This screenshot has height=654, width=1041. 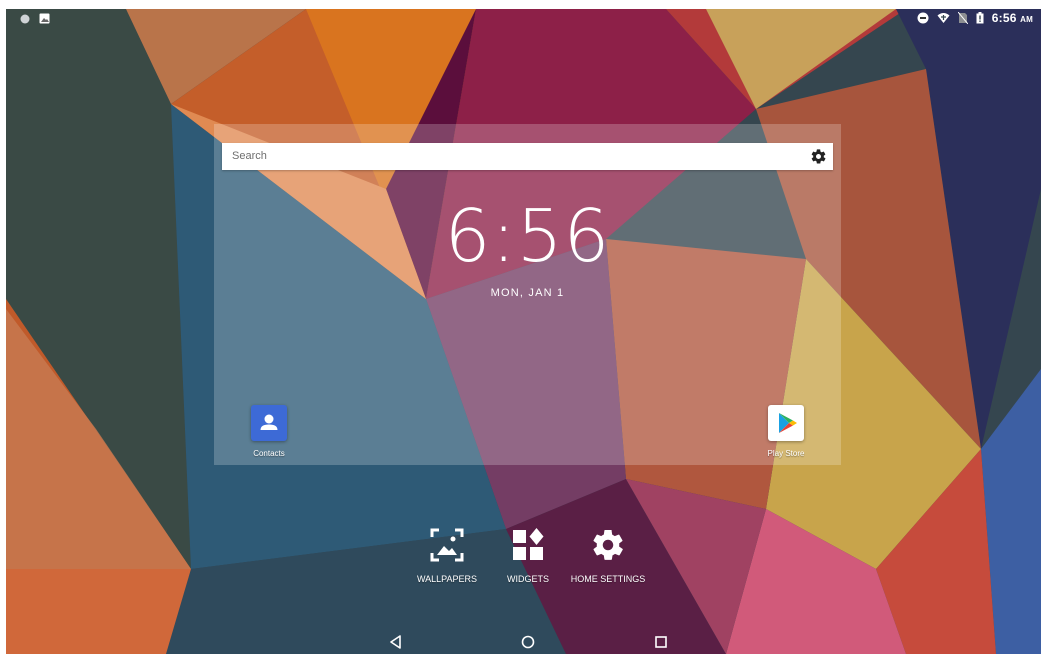 What do you see at coordinates (786, 453) in the screenshot?
I see `app-label: Play Store` at bounding box center [786, 453].